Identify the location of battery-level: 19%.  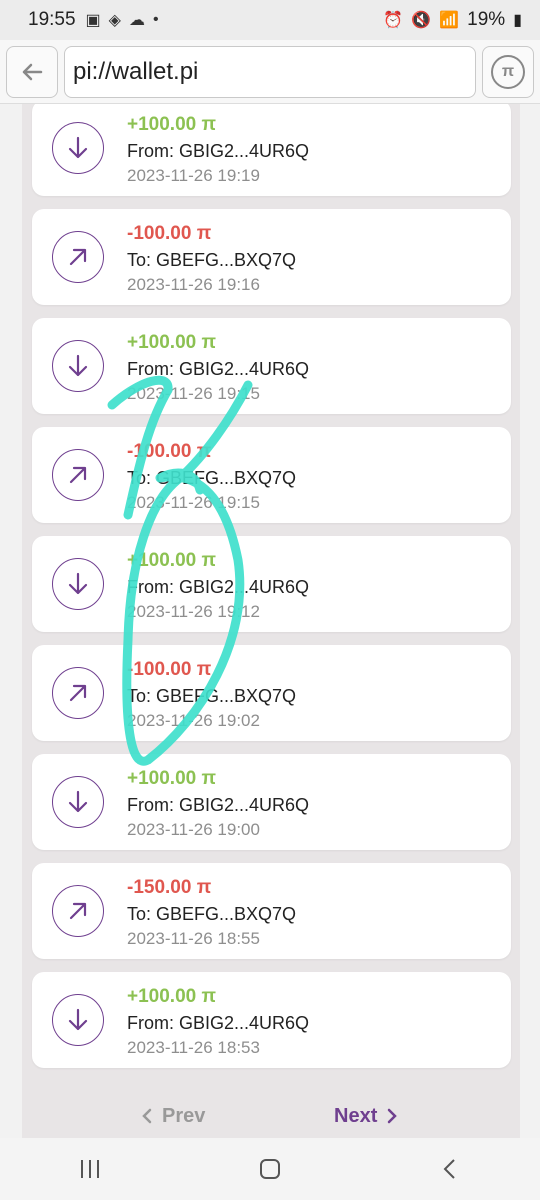
(486, 19).